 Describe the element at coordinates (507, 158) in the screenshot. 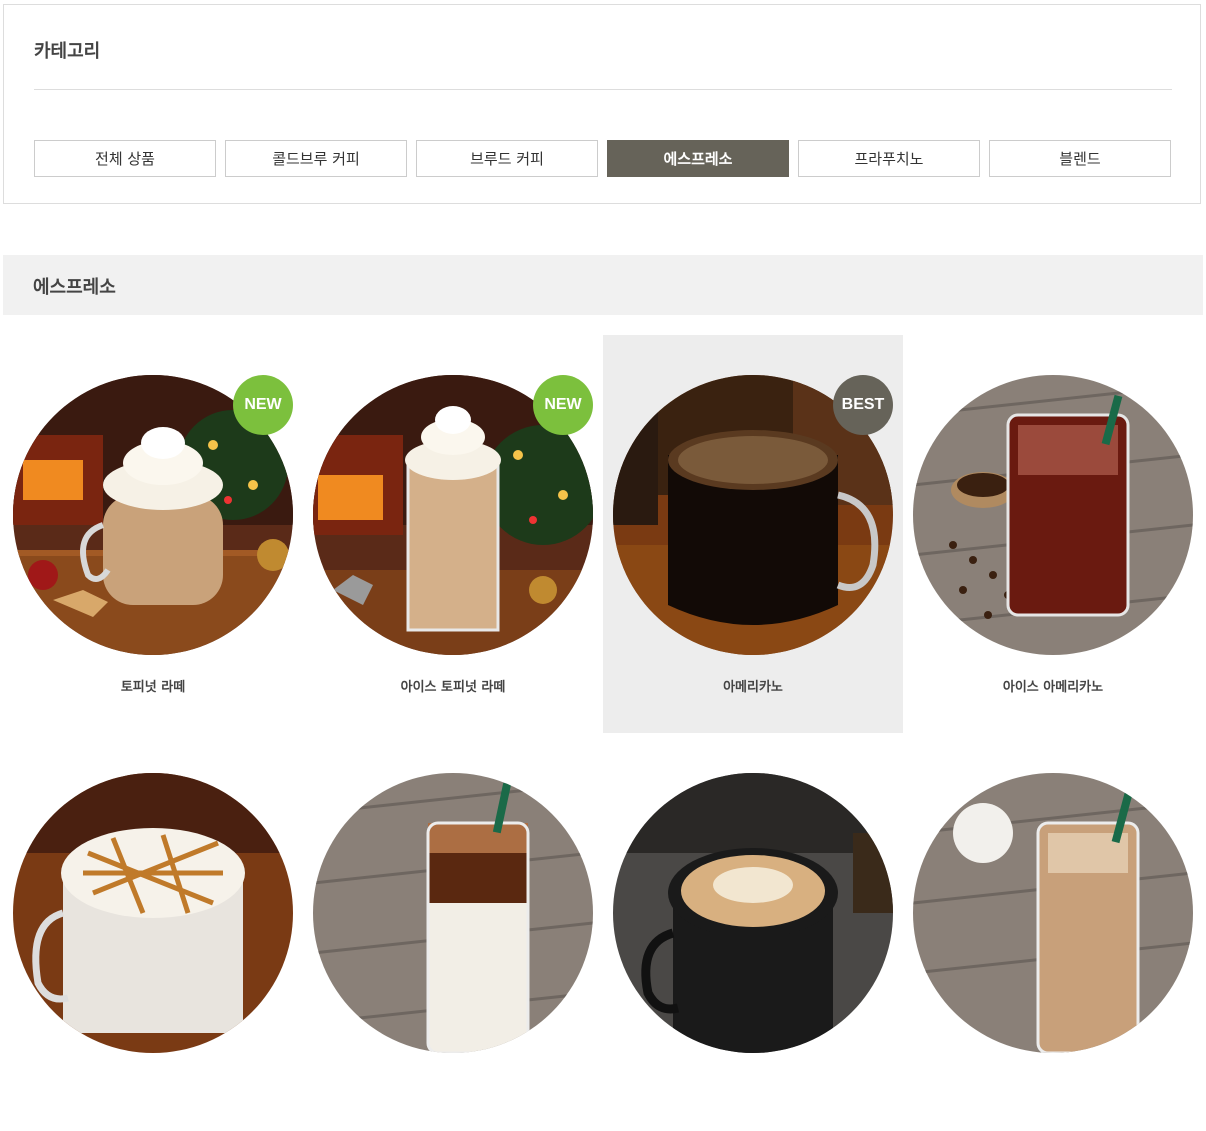

I see `tab-brewed-coffee: 브루드 커피` at that location.